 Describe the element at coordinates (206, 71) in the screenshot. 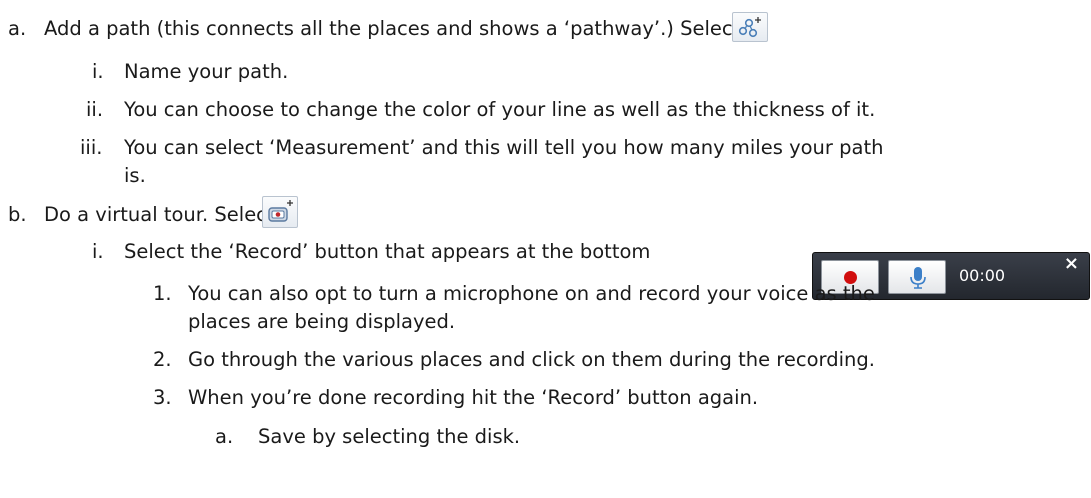

I see `item-a-i-text: Name your path.` at that location.